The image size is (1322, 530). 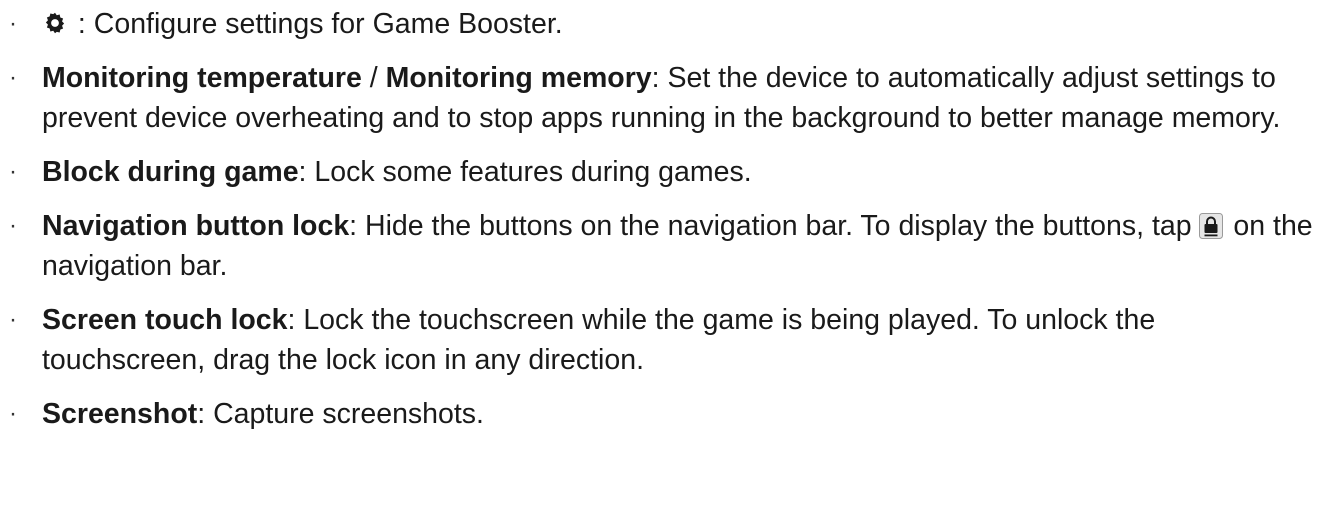 What do you see at coordinates (525, 172) in the screenshot?
I see `item-text: : Lock some features during games.` at bounding box center [525, 172].